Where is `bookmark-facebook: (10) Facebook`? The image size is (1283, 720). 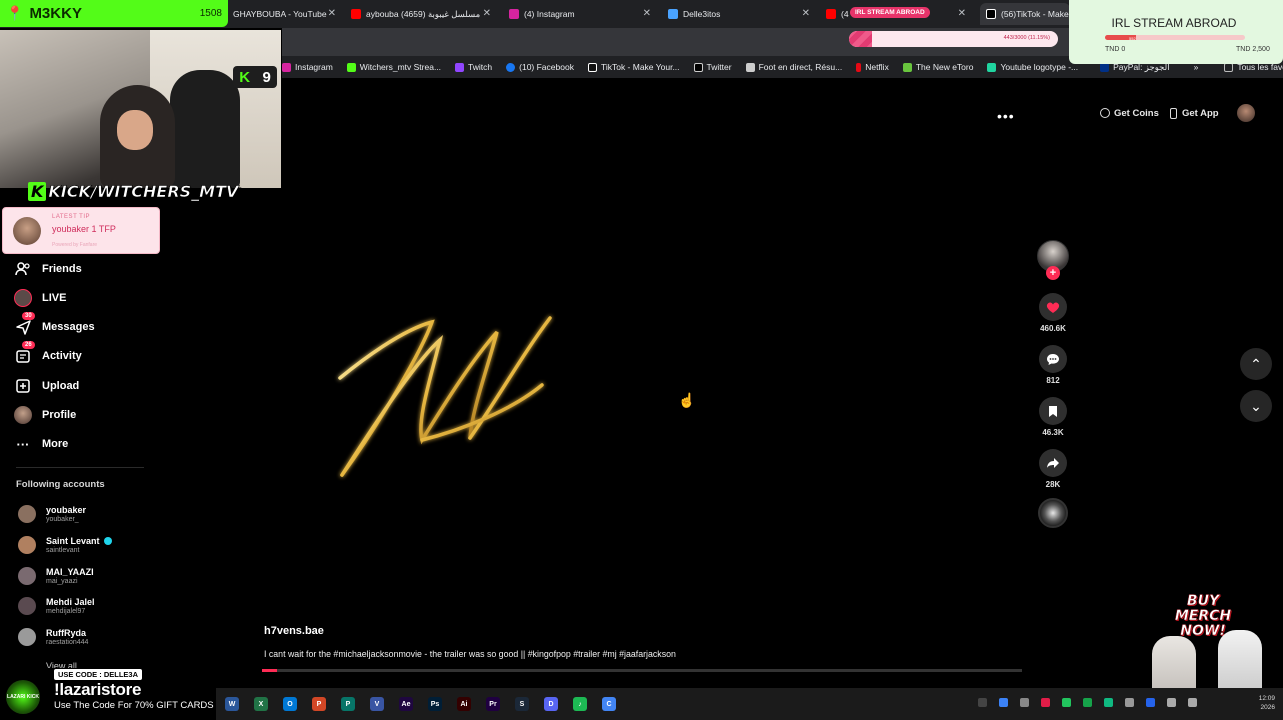 bookmark-facebook: (10) Facebook is located at coordinates (540, 67).